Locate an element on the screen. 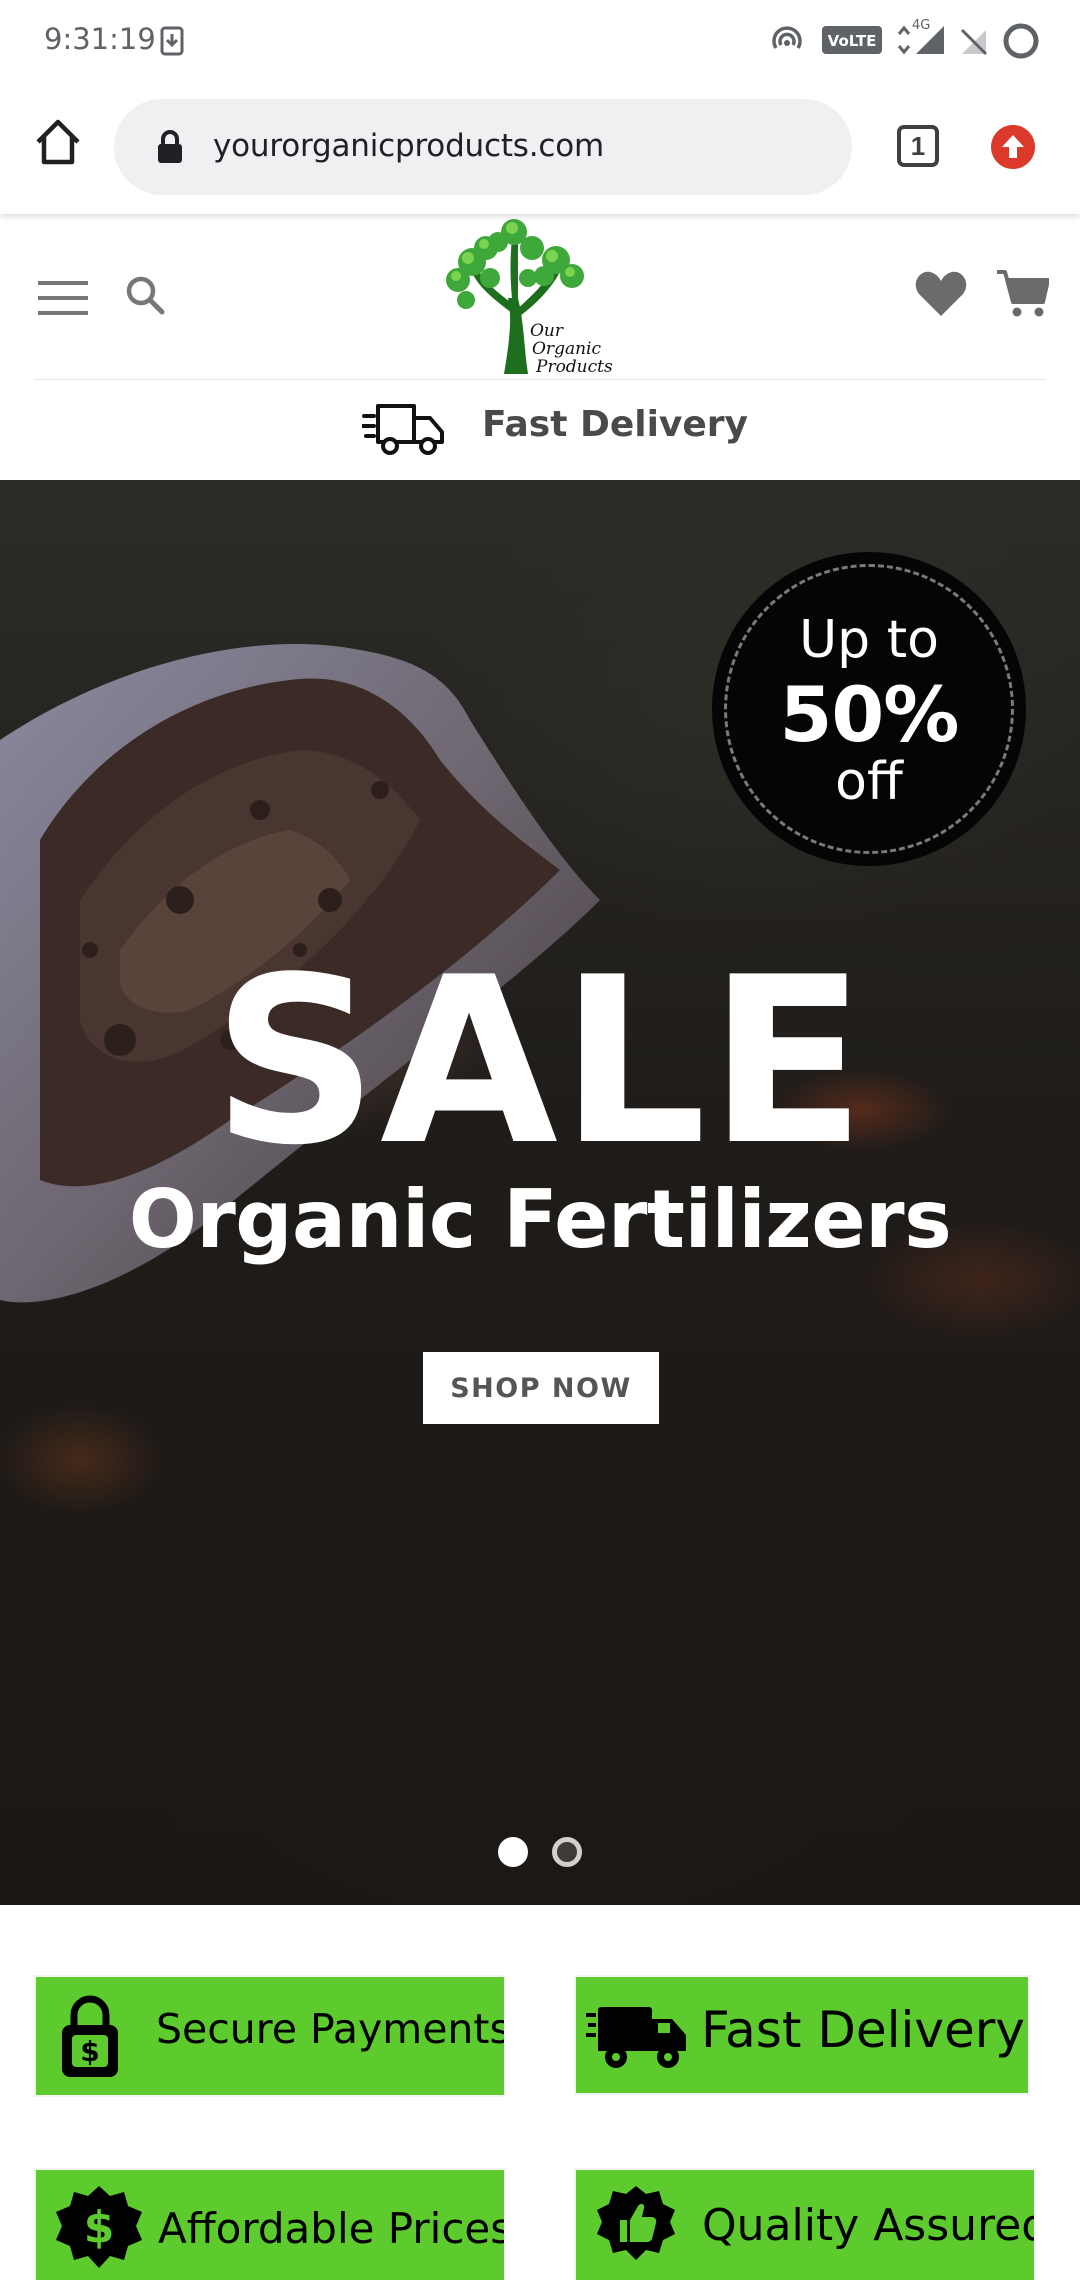 This screenshot has height=2280, width=1080. badge-percent: 50% is located at coordinates (869, 714).